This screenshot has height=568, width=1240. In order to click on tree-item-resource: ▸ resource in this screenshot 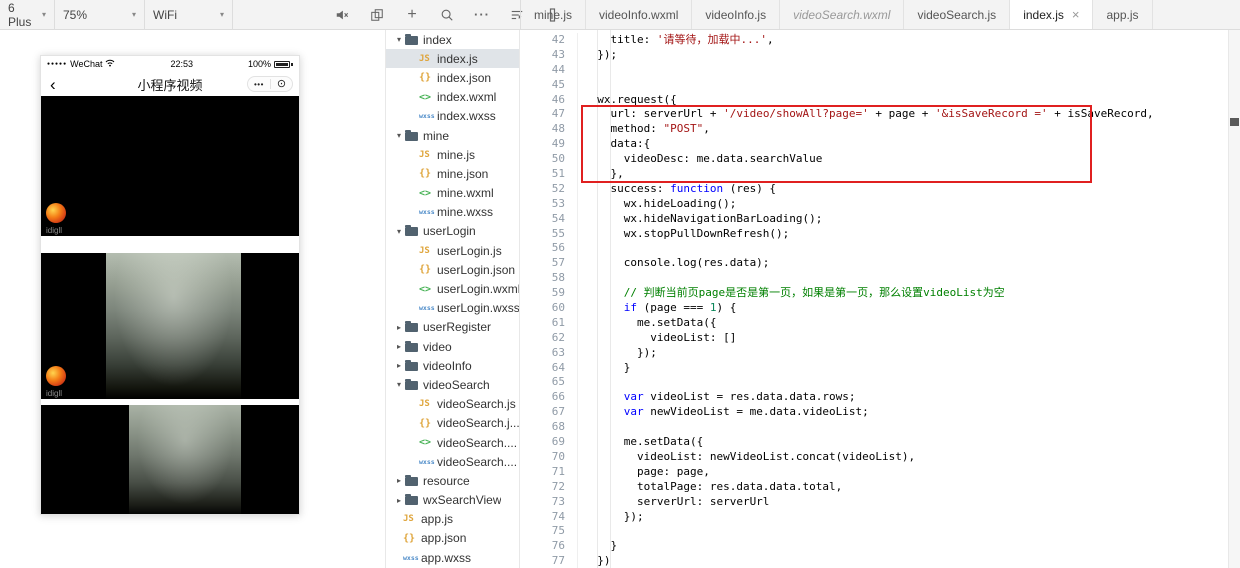, I will do `click(452, 480)`.